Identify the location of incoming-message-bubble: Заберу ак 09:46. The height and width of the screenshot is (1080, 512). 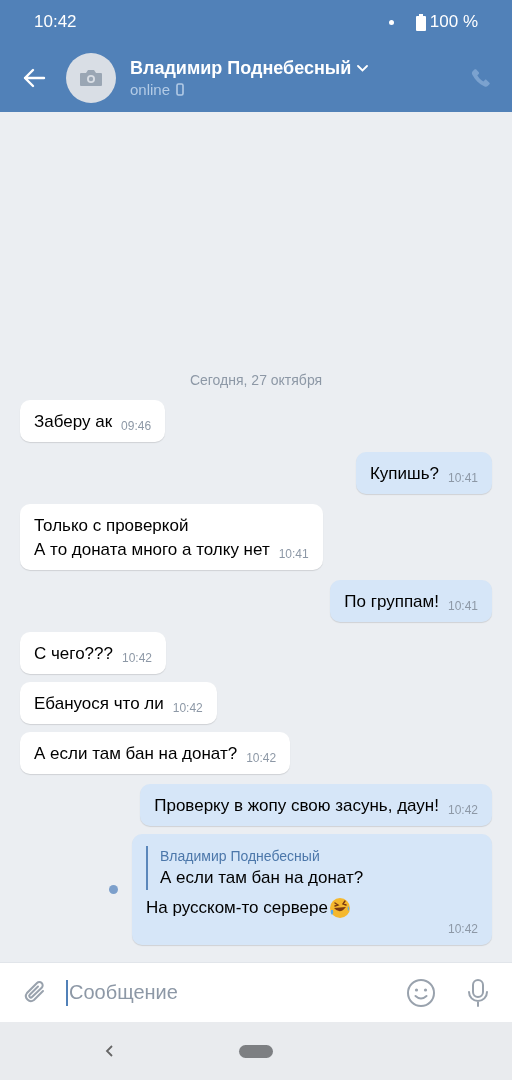
(93, 421).